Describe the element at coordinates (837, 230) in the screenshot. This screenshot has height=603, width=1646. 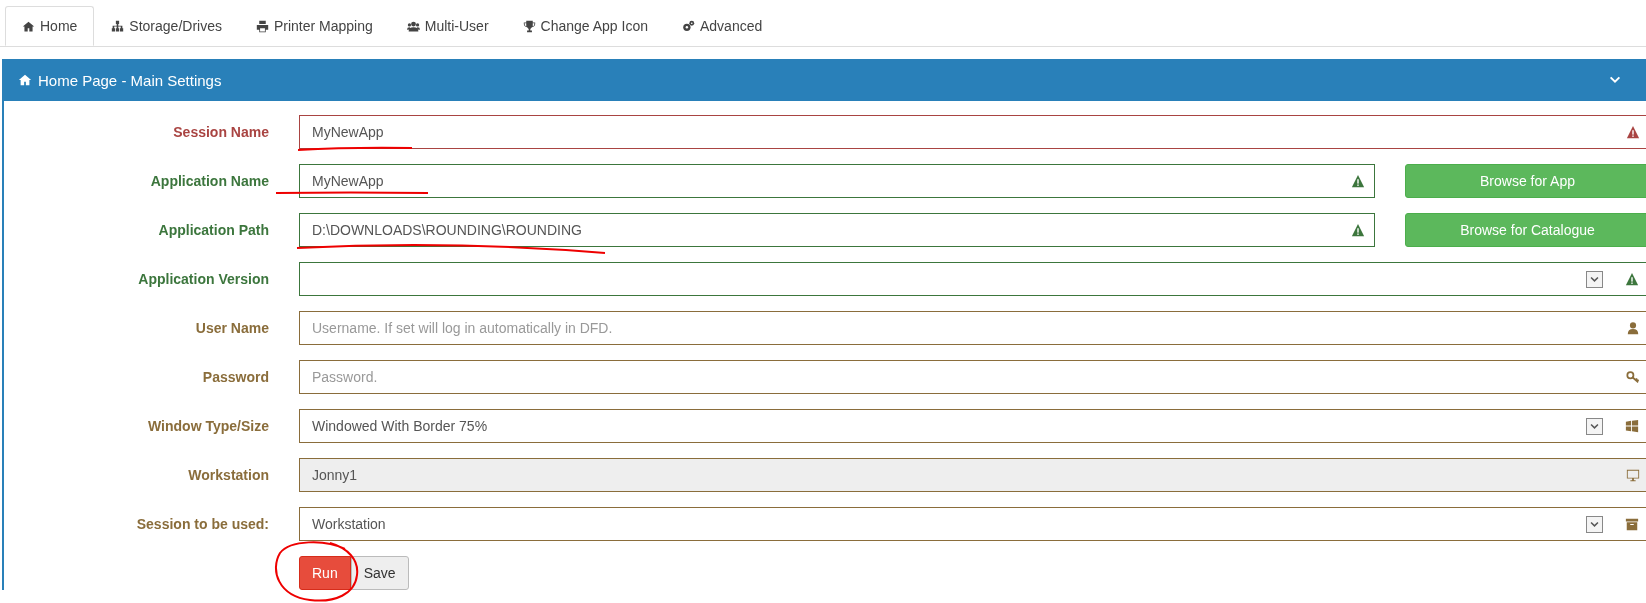
I see `input-field: D:\DOWNLOADS\ROUNDING\ROUNDING` at that location.